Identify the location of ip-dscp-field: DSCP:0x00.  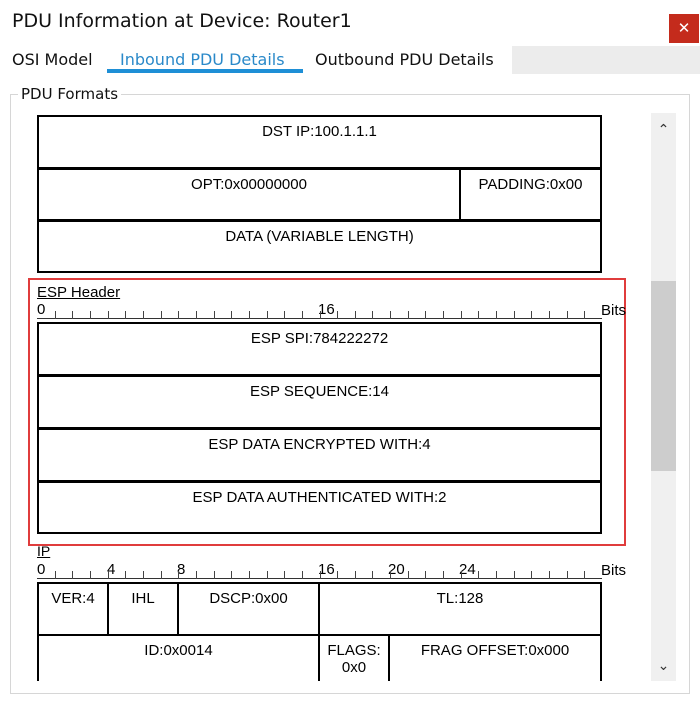
(248, 609).